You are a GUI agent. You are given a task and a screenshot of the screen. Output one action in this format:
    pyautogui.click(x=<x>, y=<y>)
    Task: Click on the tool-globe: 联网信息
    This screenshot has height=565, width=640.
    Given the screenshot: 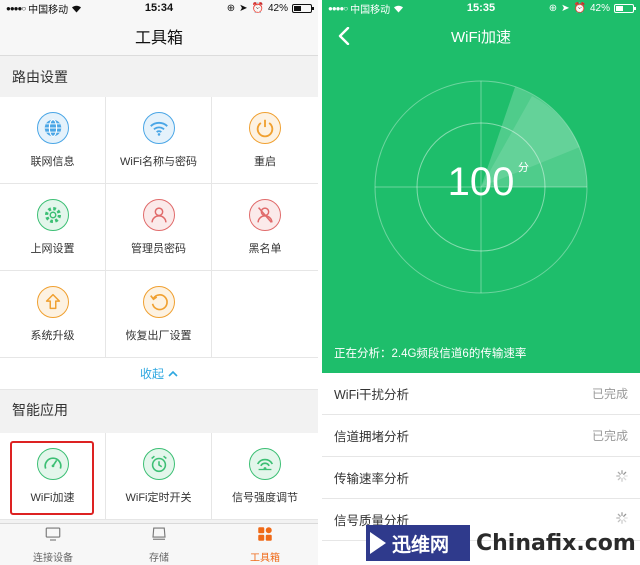 What is the action you would take?
    pyautogui.click(x=53, y=140)
    